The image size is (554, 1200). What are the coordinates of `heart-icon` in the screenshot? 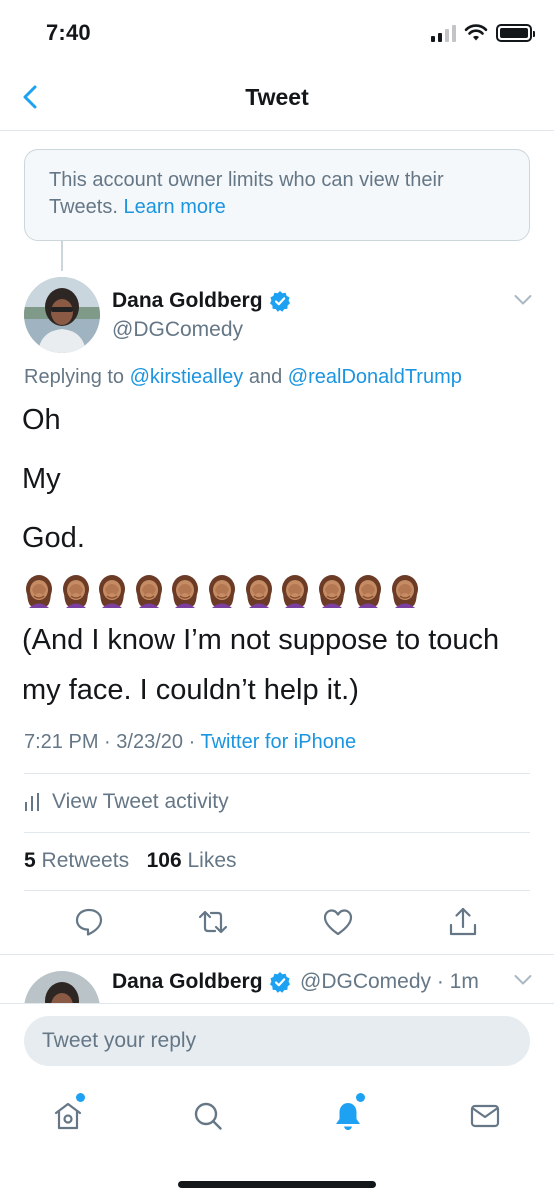 It's located at (338, 922).